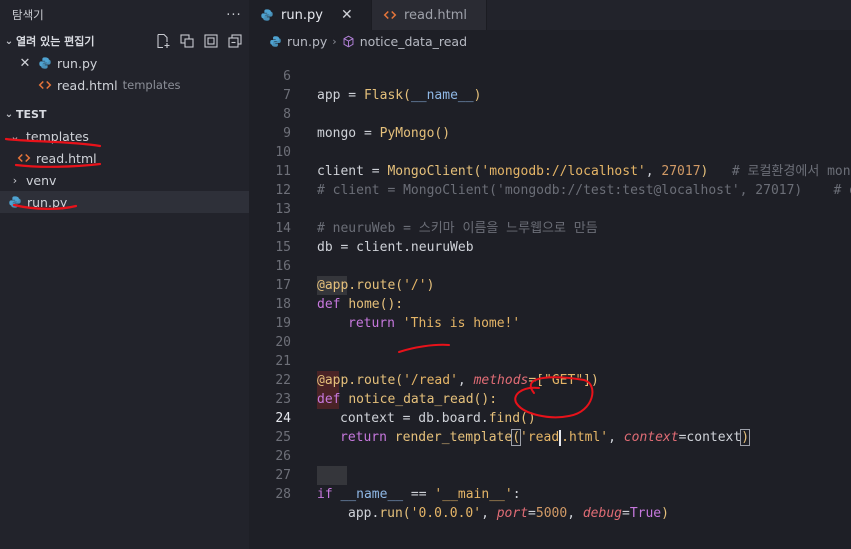 The height and width of the screenshot is (549, 851). What do you see at coordinates (550, 15) in the screenshot?
I see `tab-bar: run.py ✕ read.html` at bounding box center [550, 15].